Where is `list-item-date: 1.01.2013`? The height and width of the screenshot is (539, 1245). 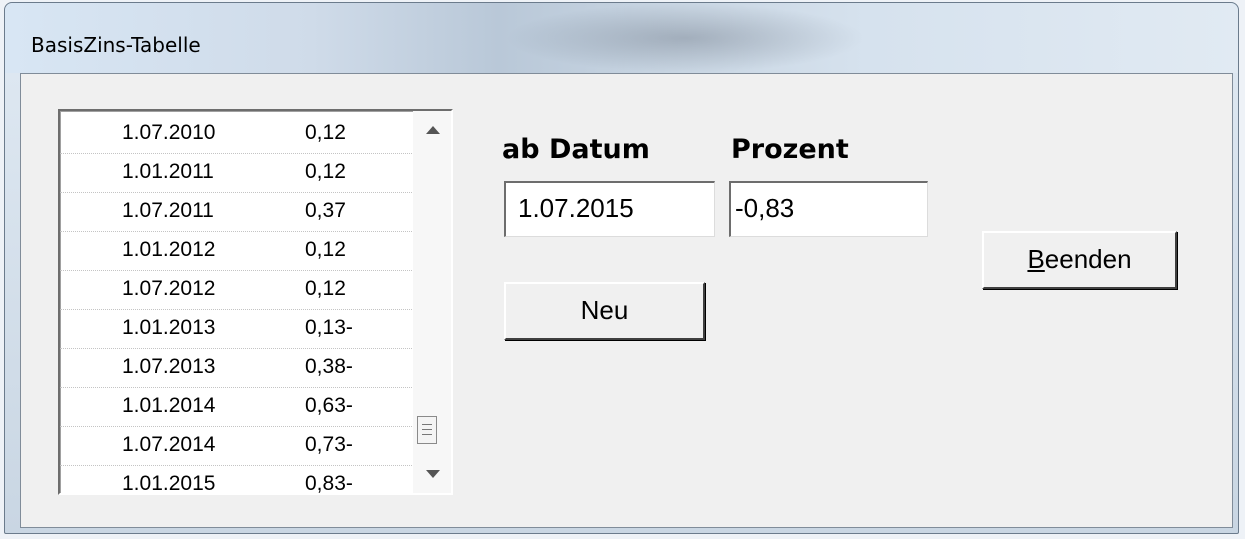
list-item-date: 1.01.2013 is located at coordinates (169, 327).